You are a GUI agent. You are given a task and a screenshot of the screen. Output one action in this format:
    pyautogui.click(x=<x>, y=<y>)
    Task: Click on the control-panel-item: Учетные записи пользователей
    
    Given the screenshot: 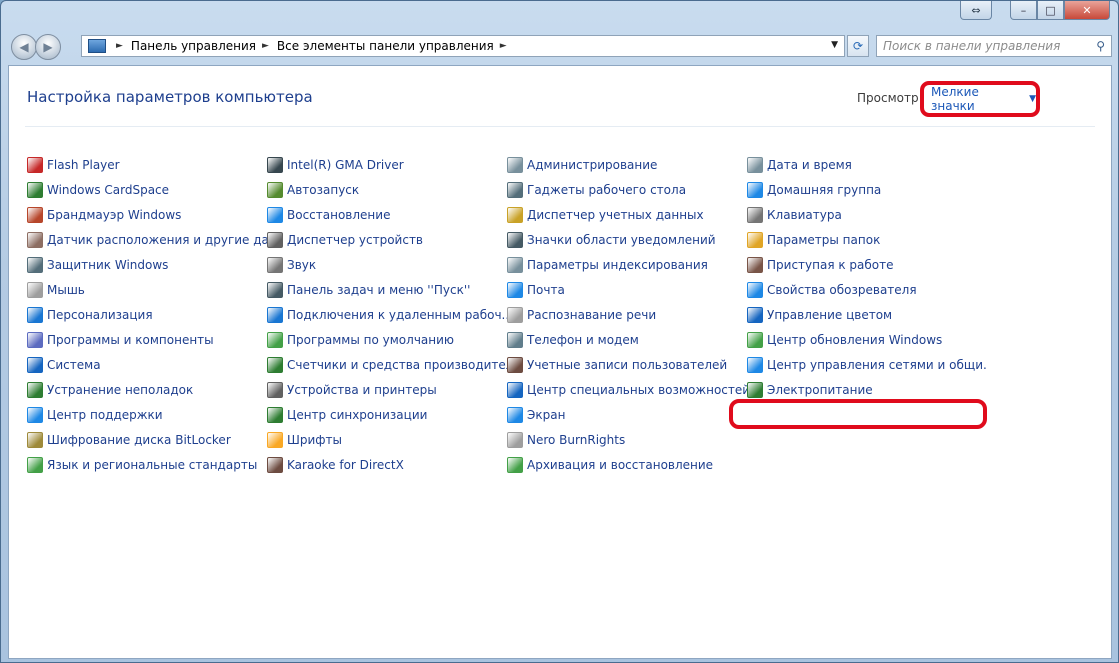 What is the action you would take?
    pyautogui.click(x=627, y=364)
    